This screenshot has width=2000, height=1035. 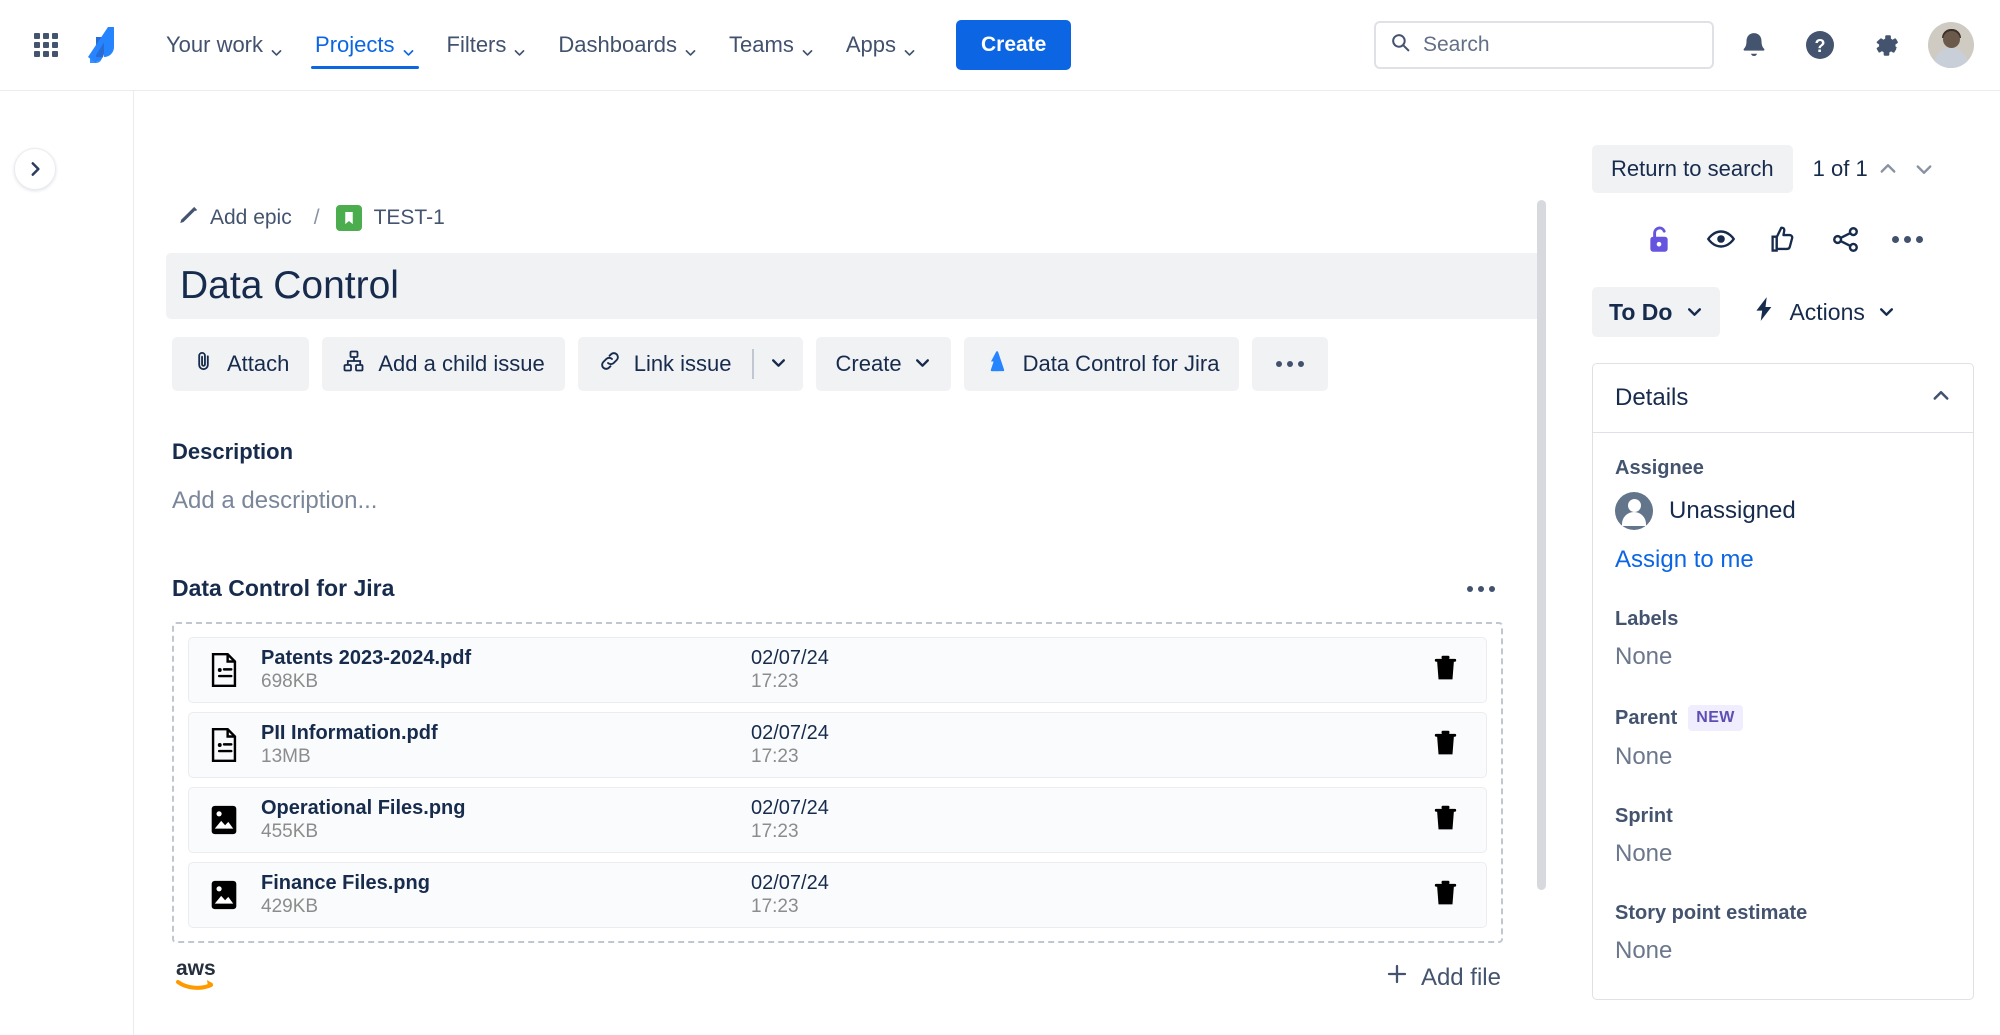 What do you see at coordinates (1924, 169) in the screenshot?
I see `next-issue-button` at bounding box center [1924, 169].